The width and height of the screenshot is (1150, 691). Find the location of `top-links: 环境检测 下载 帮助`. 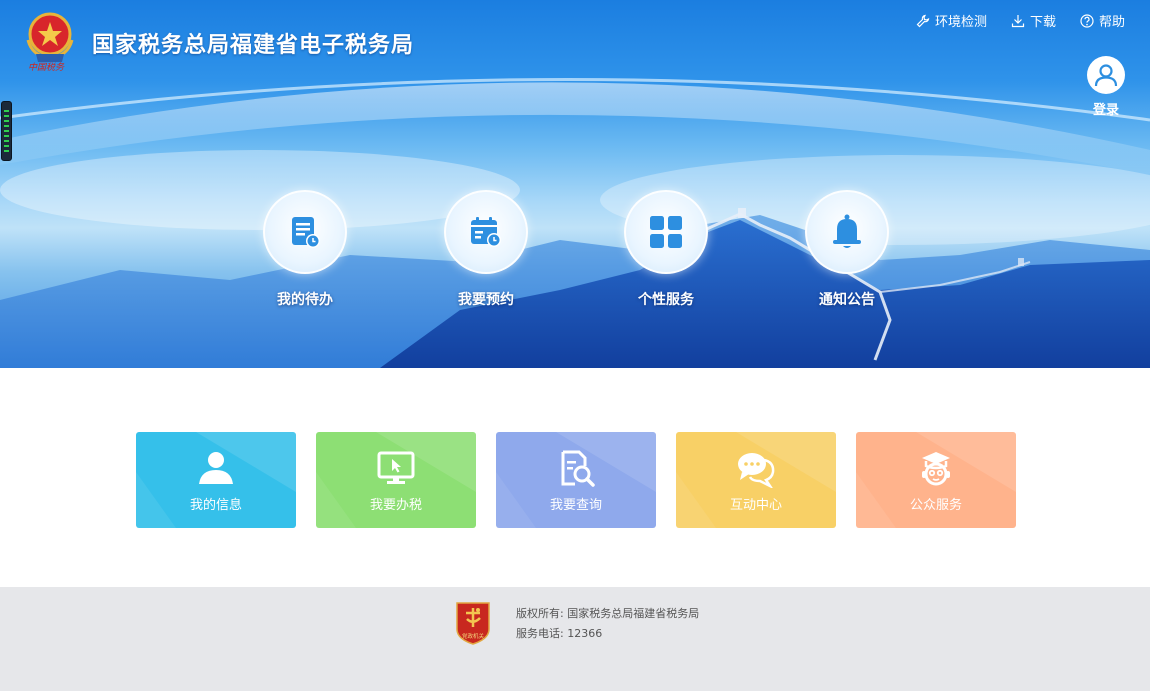

top-links: 环境检测 下载 帮助 is located at coordinates (1020, 20).